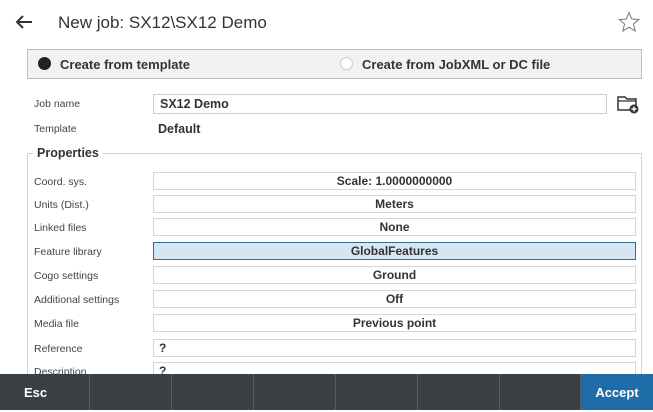  Describe the element at coordinates (66, 276) in the screenshot. I see `cogo-settings-label: Cogo settings` at that location.